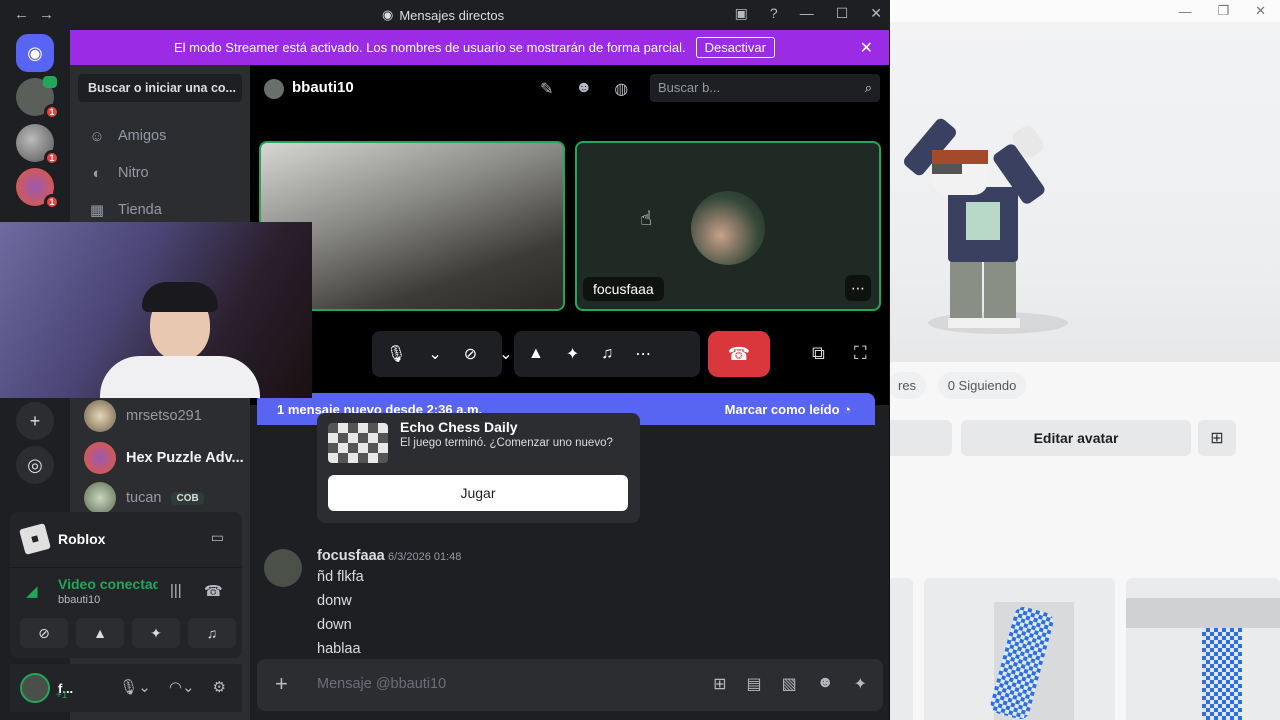 This screenshot has height=720, width=1280. Describe the element at coordinates (907, 385) in the screenshot. I see `followers-count: res` at that location.